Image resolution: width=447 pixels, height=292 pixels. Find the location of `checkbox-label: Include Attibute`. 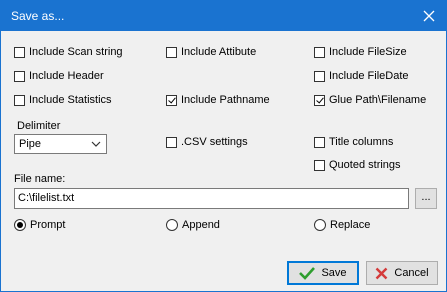

checkbox-label: Include Attibute is located at coordinates (219, 52).